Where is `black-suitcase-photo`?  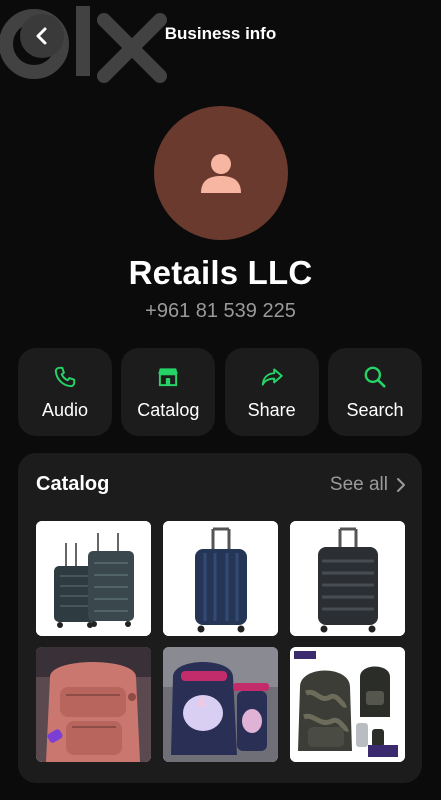
black-suitcase-photo is located at coordinates (347, 578).